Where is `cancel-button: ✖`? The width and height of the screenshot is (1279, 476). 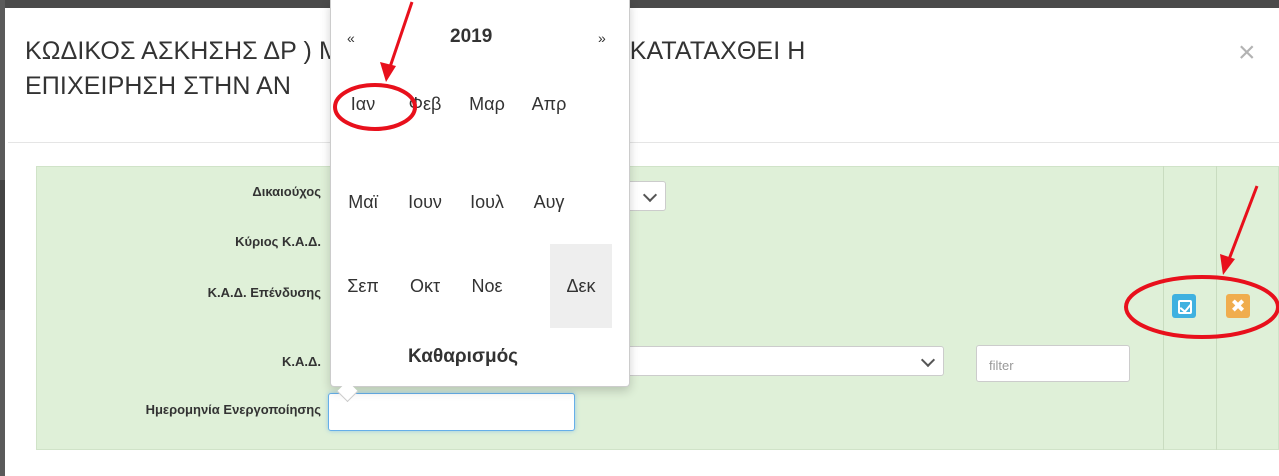
cancel-button: ✖ is located at coordinates (1238, 306).